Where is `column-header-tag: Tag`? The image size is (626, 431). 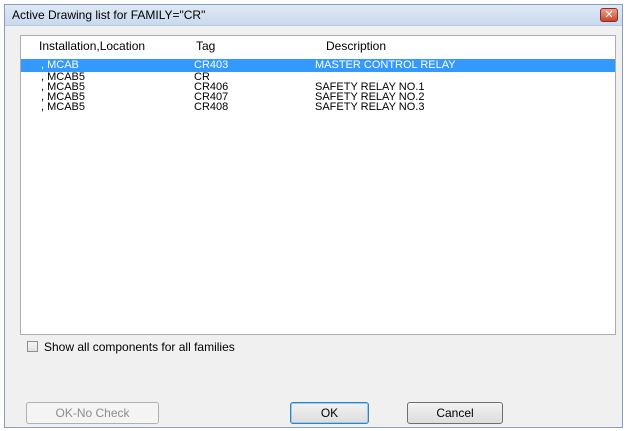 column-header-tag: Tag is located at coordinates (205, 46).